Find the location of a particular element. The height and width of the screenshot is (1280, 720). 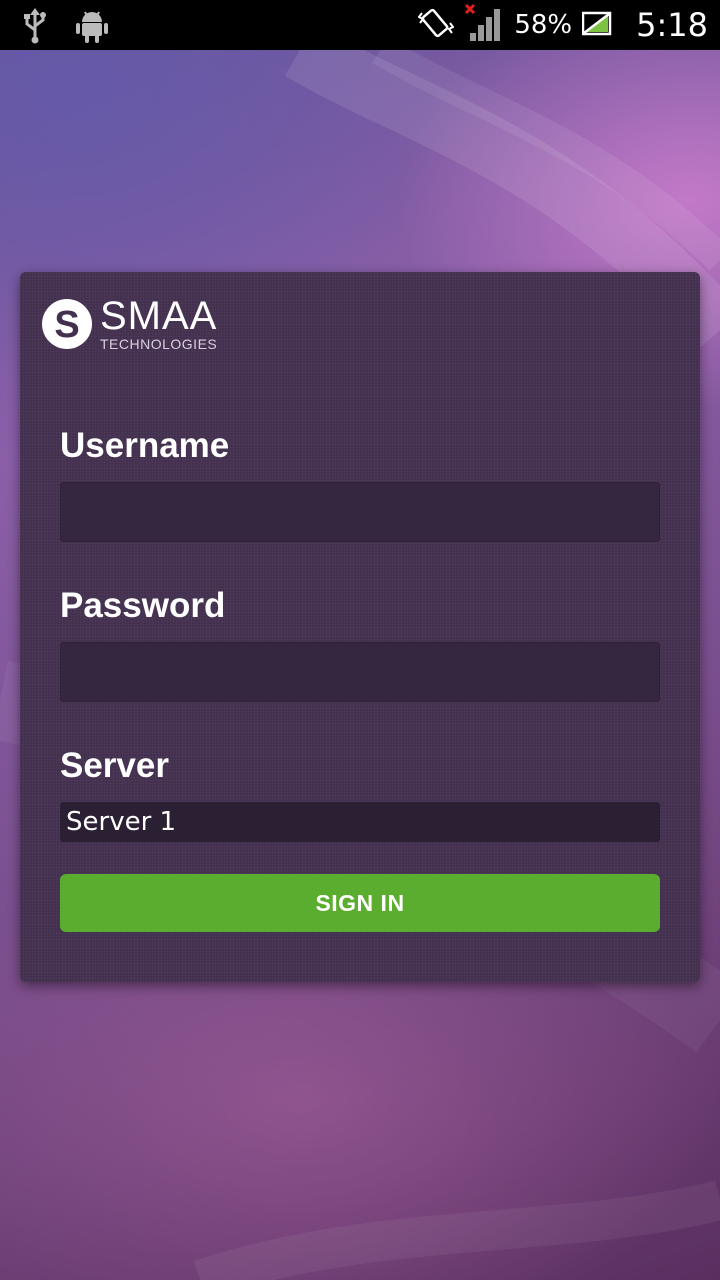

usb-icon is located at coordinates (35, 28).